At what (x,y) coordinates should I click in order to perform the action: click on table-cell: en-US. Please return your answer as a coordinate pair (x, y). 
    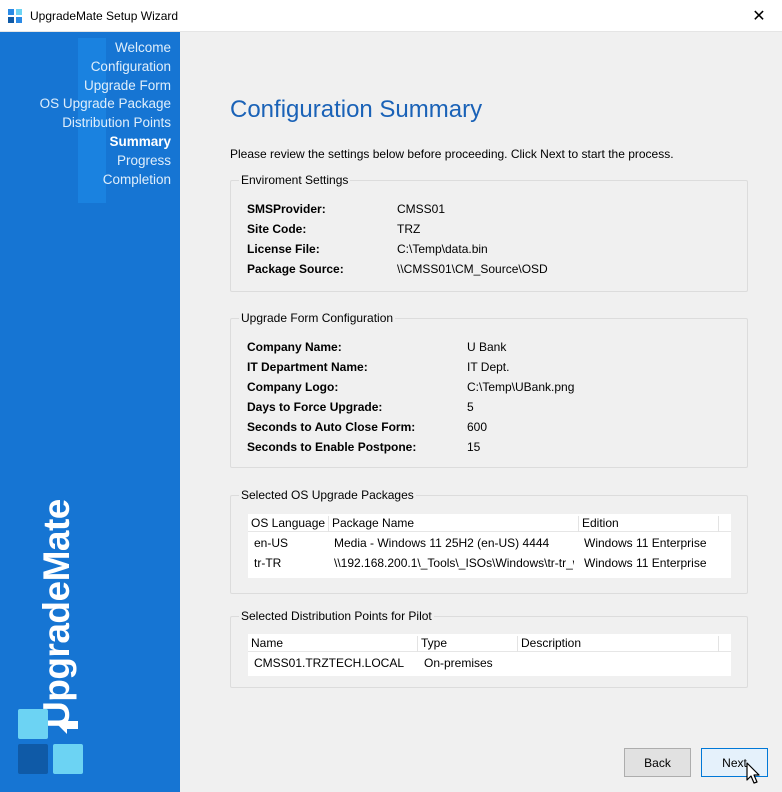
    Looking at the image, I should click on (289, 543).